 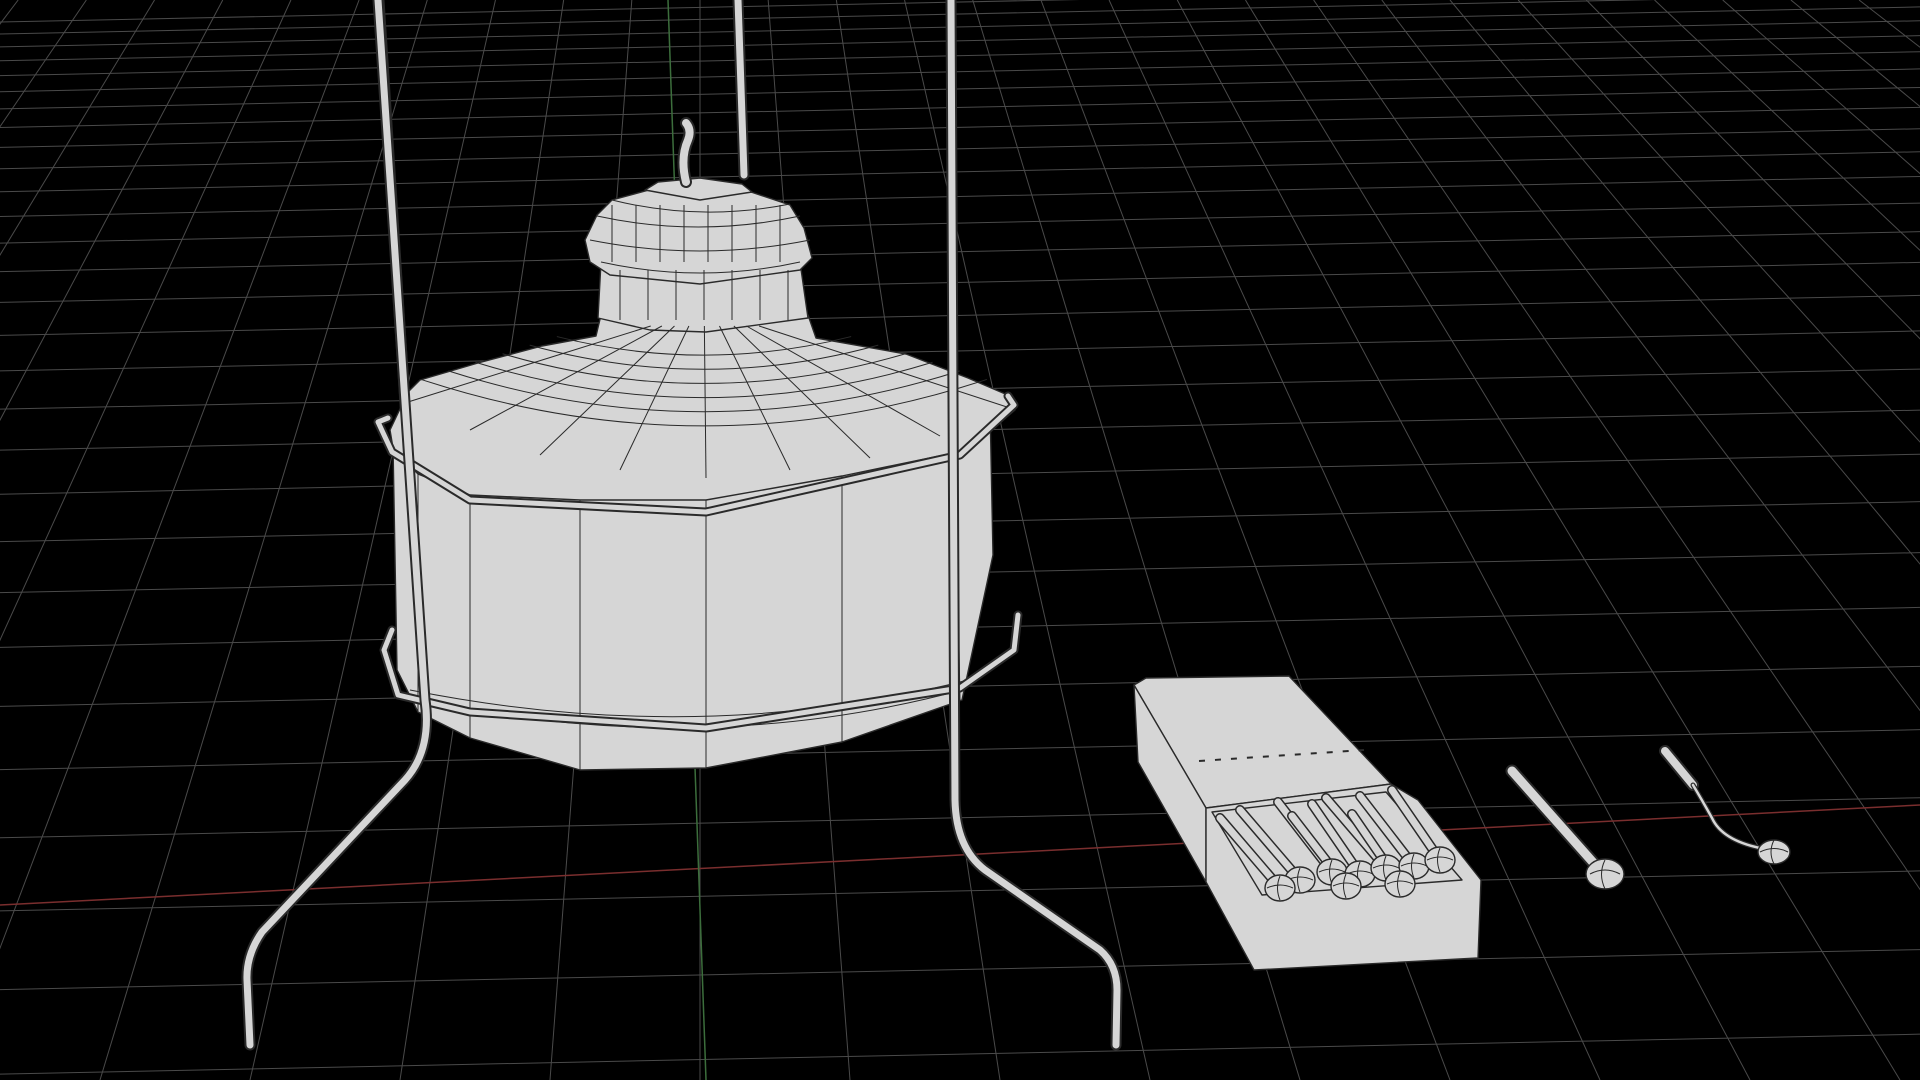 What do you see at coordinates (1605, 874) in the screenshot?
I see `match-head` at bounding box center [1605, 874].